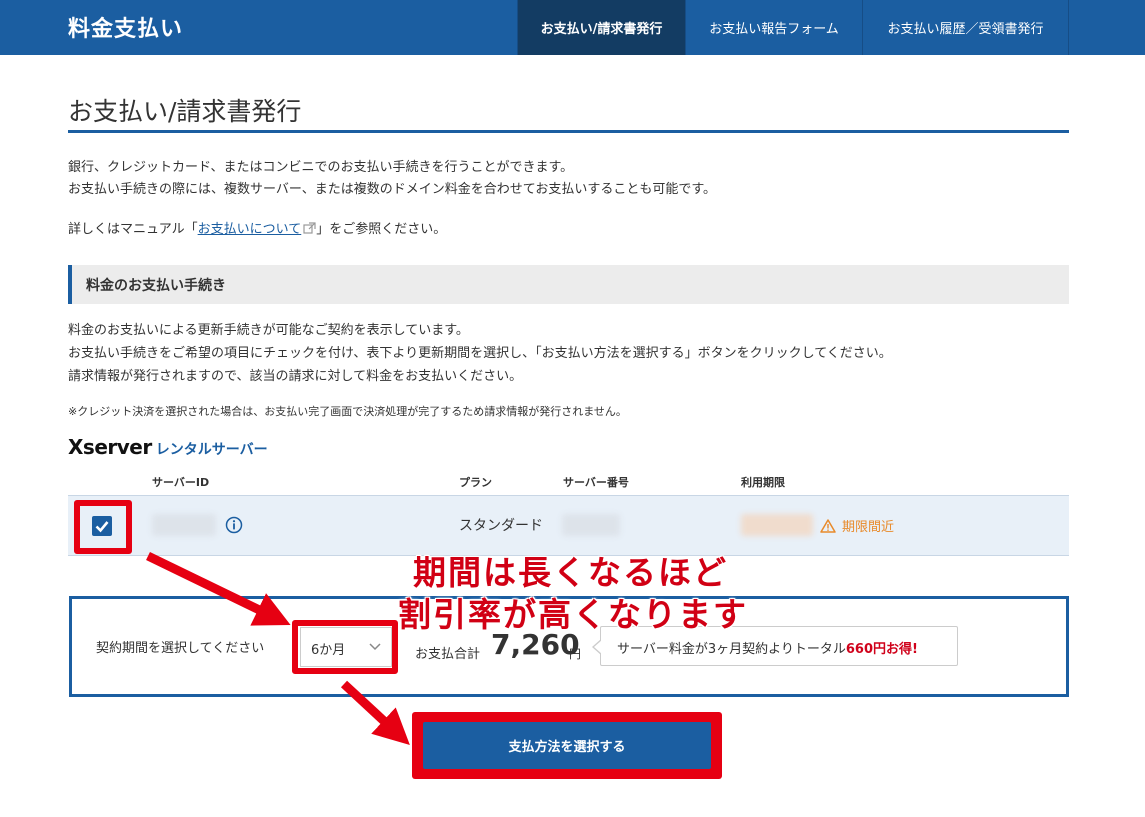 The height and width of the screenshot is (817, 1145). Describe the element at coordinates (881, 649) in the screenshot. I see `savings-amount: 660円お得!` at that location.